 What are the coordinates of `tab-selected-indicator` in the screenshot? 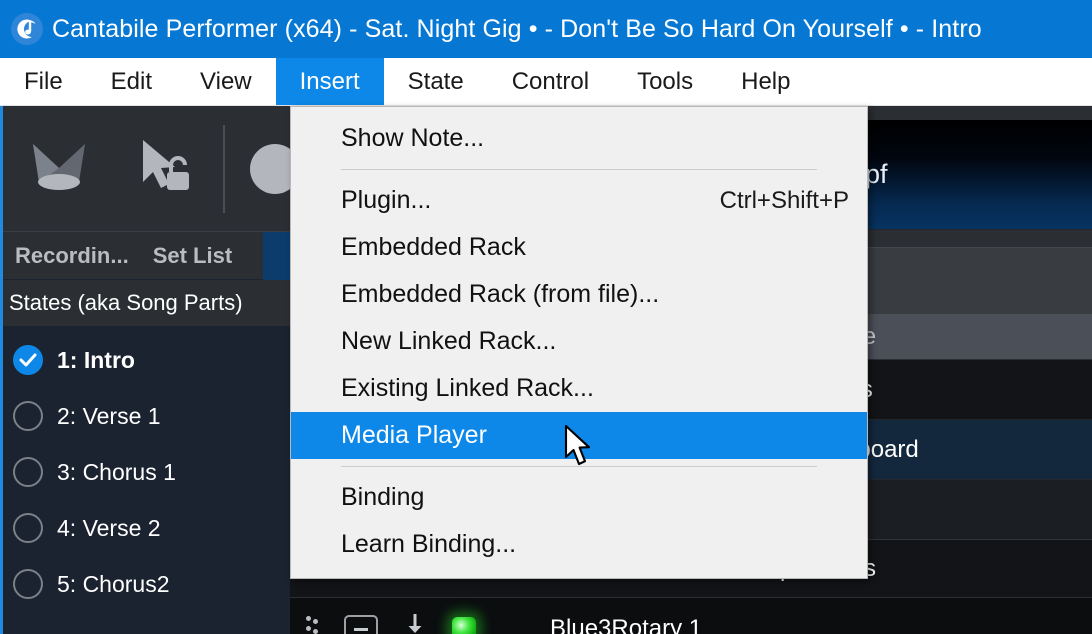 It's located at (276, 256).